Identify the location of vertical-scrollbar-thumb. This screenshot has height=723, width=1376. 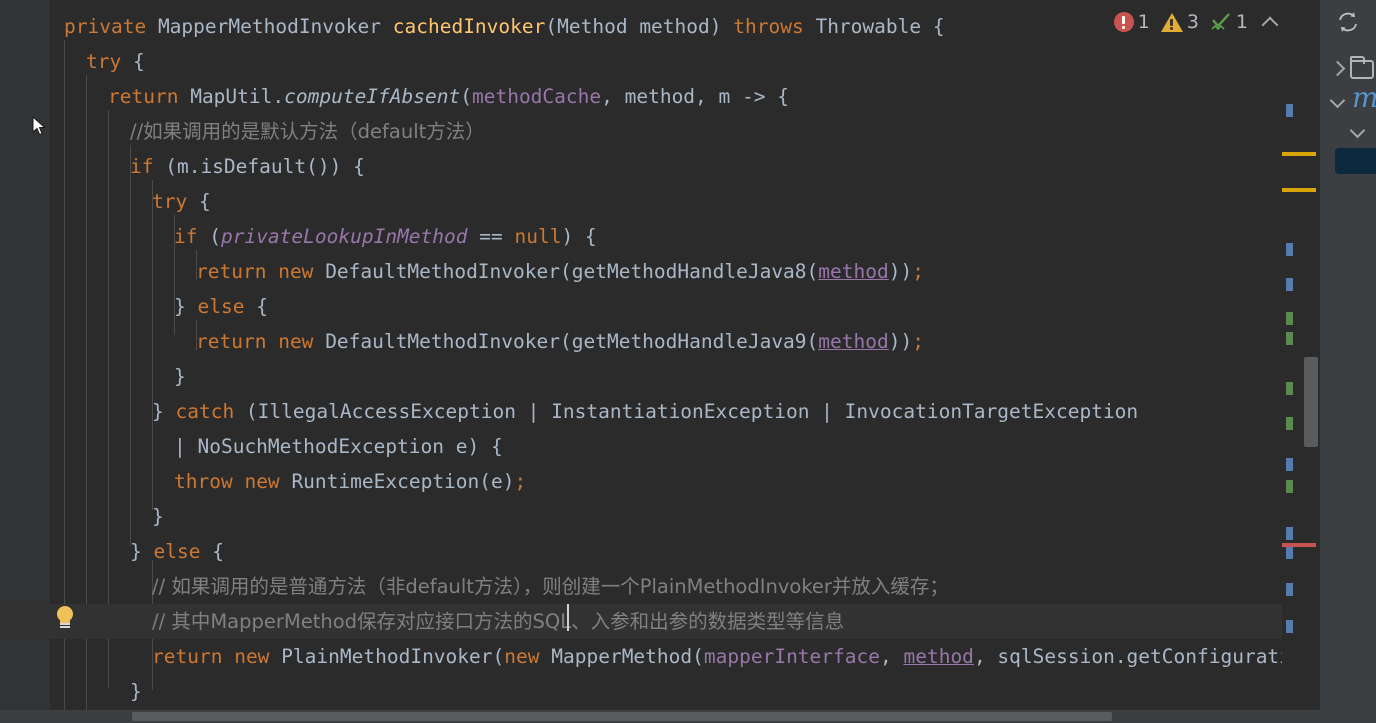
(1311, 402).